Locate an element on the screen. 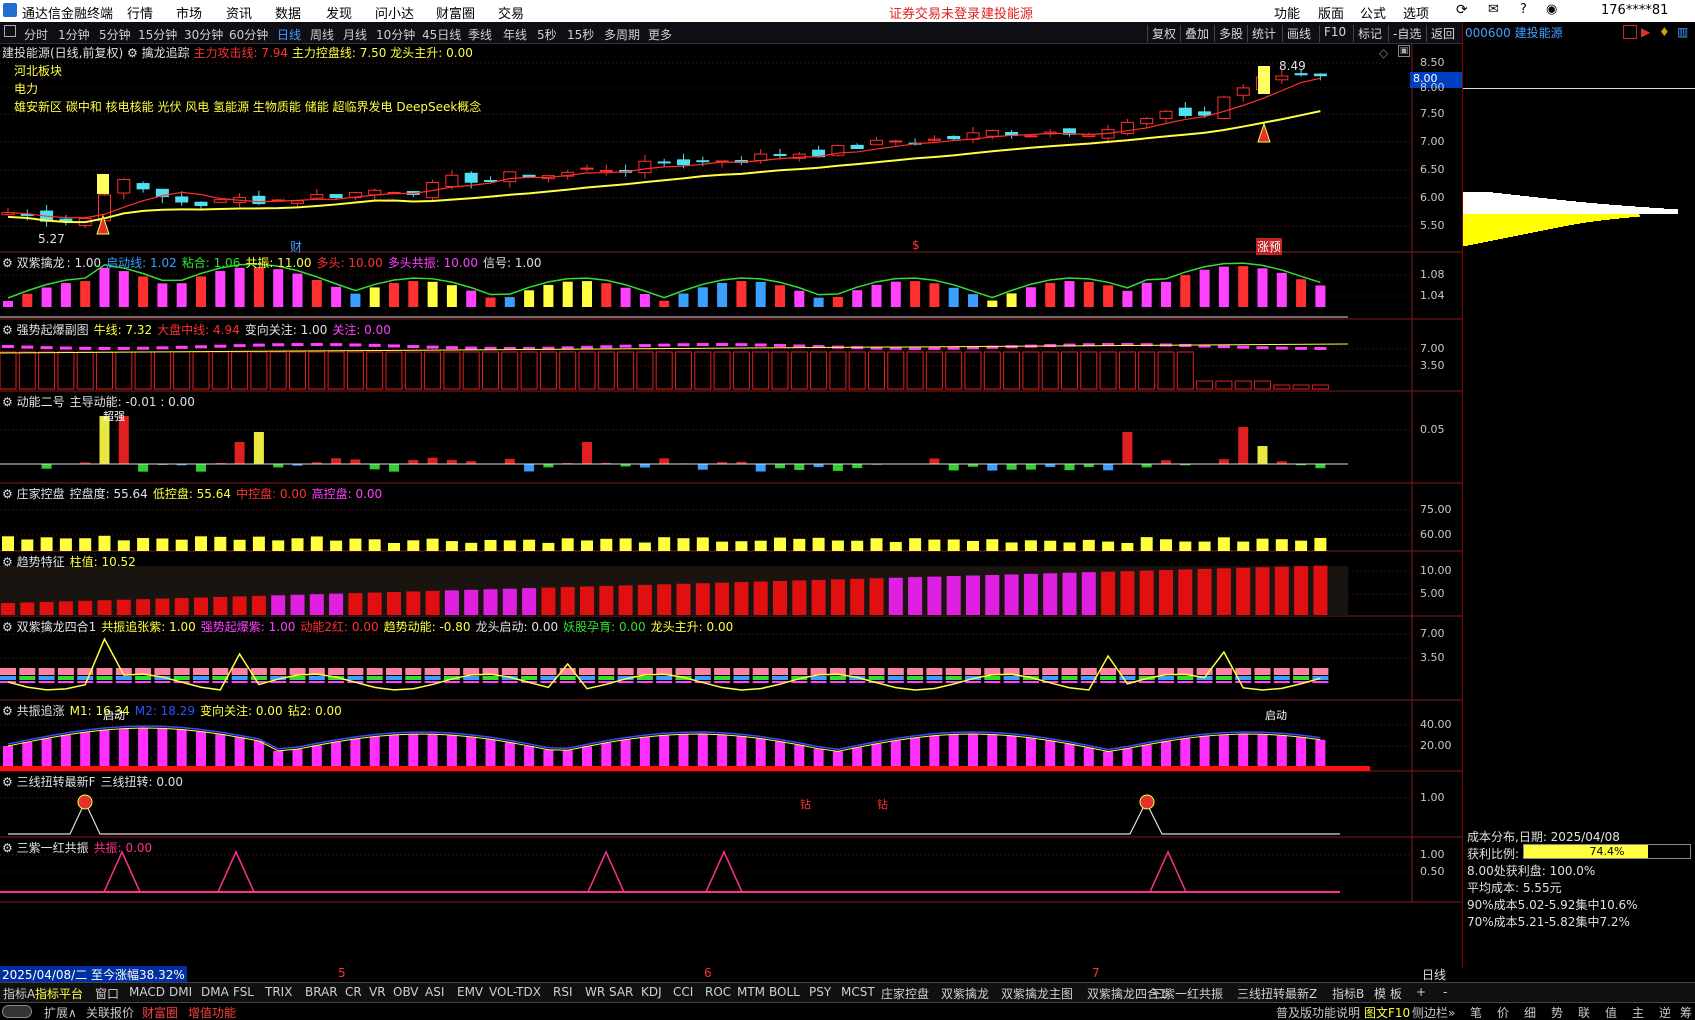  status-right-2: 侧边栏» is located at coordinates (1433, 1012).